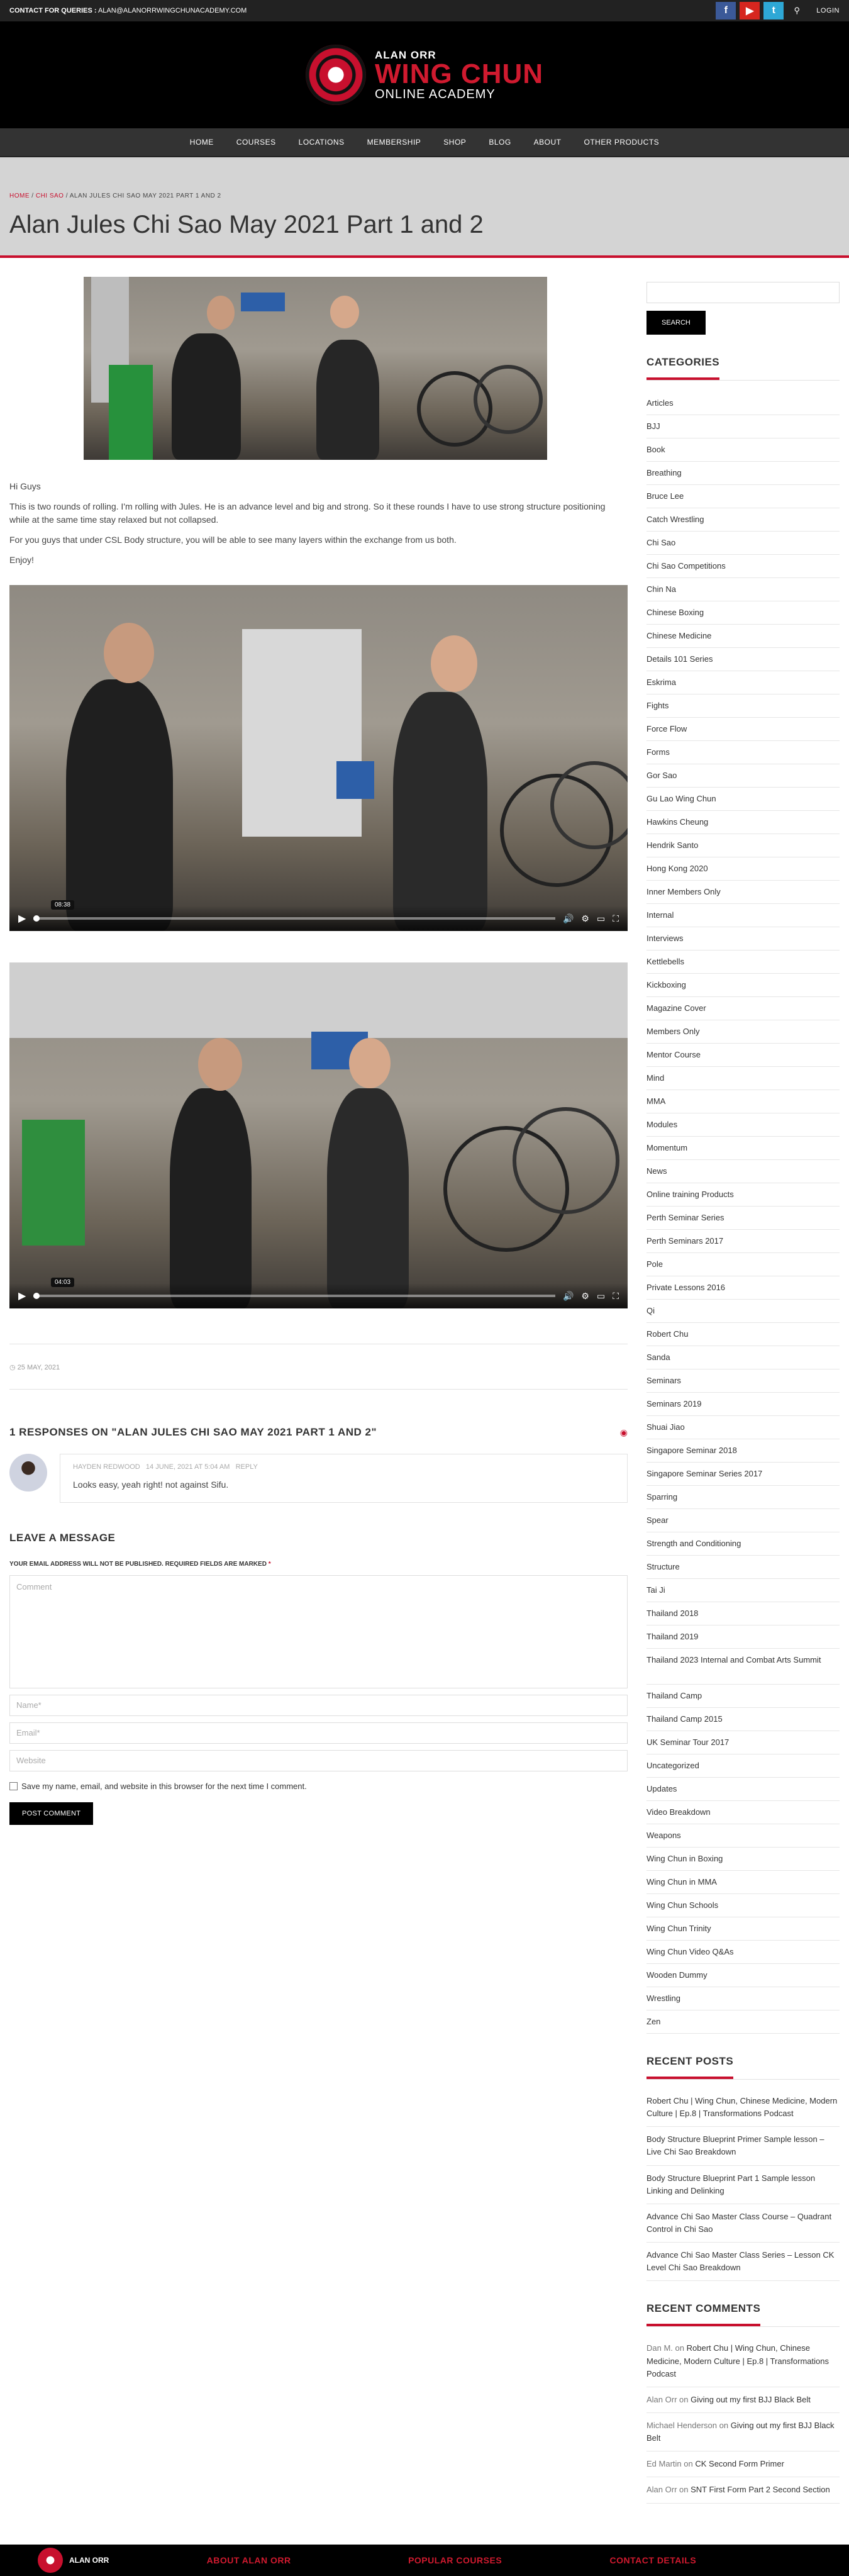 Image resolution: width=849 pixels, height=2576 pixels. What do you see at coordinates (773, 11) in the screenshot?
I see `twitter-icon: t` at bounding box center [773, 11].